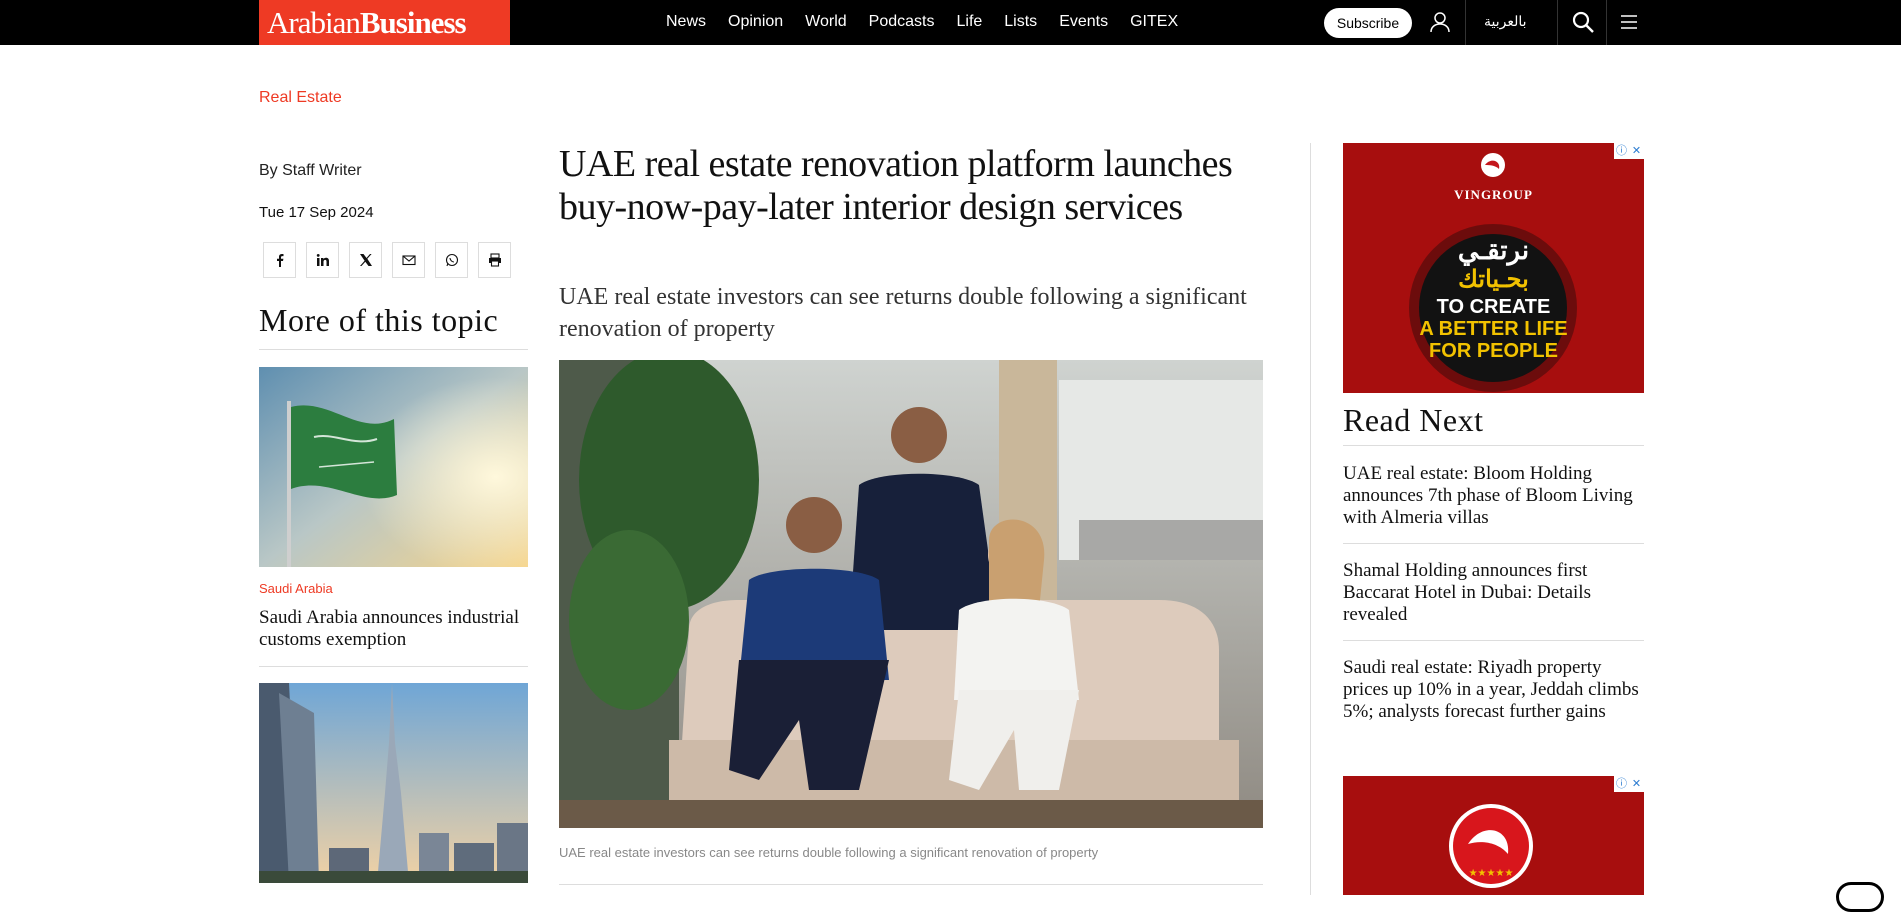 This screenshot has width=1901, height=912. What do you see at coordinates (300, 98) in the screenshot?
I see `section-label: Real Estate` at bounding box center [300, 98].